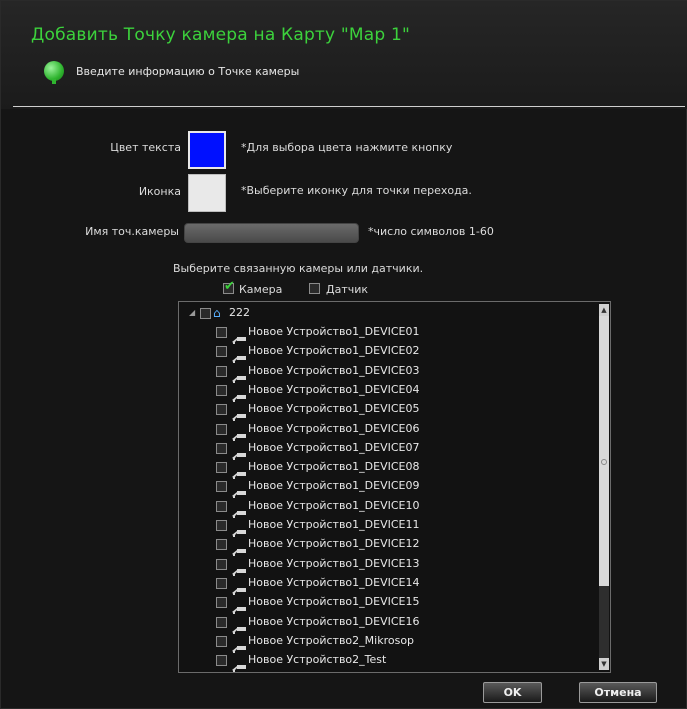  I want to click on dialog-title: Добавить Точку камера на Карту "Map 1", so click(221, 35).